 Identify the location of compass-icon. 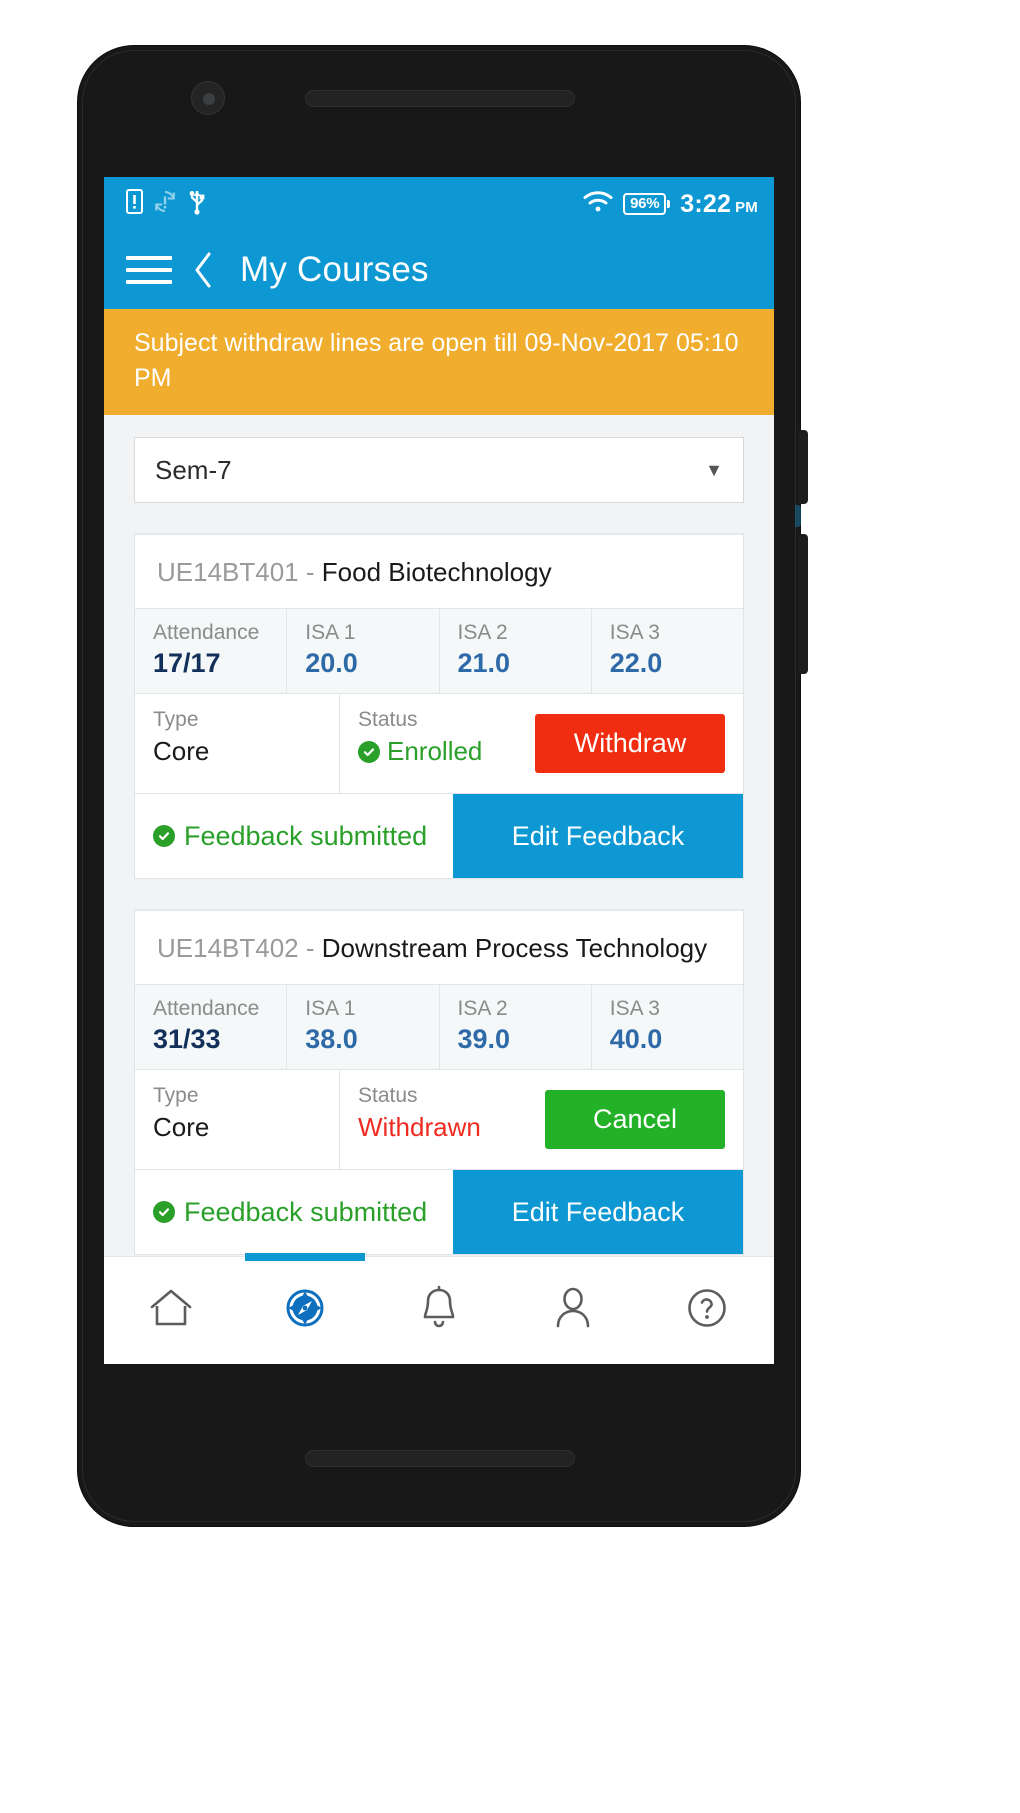
(305, 1310).